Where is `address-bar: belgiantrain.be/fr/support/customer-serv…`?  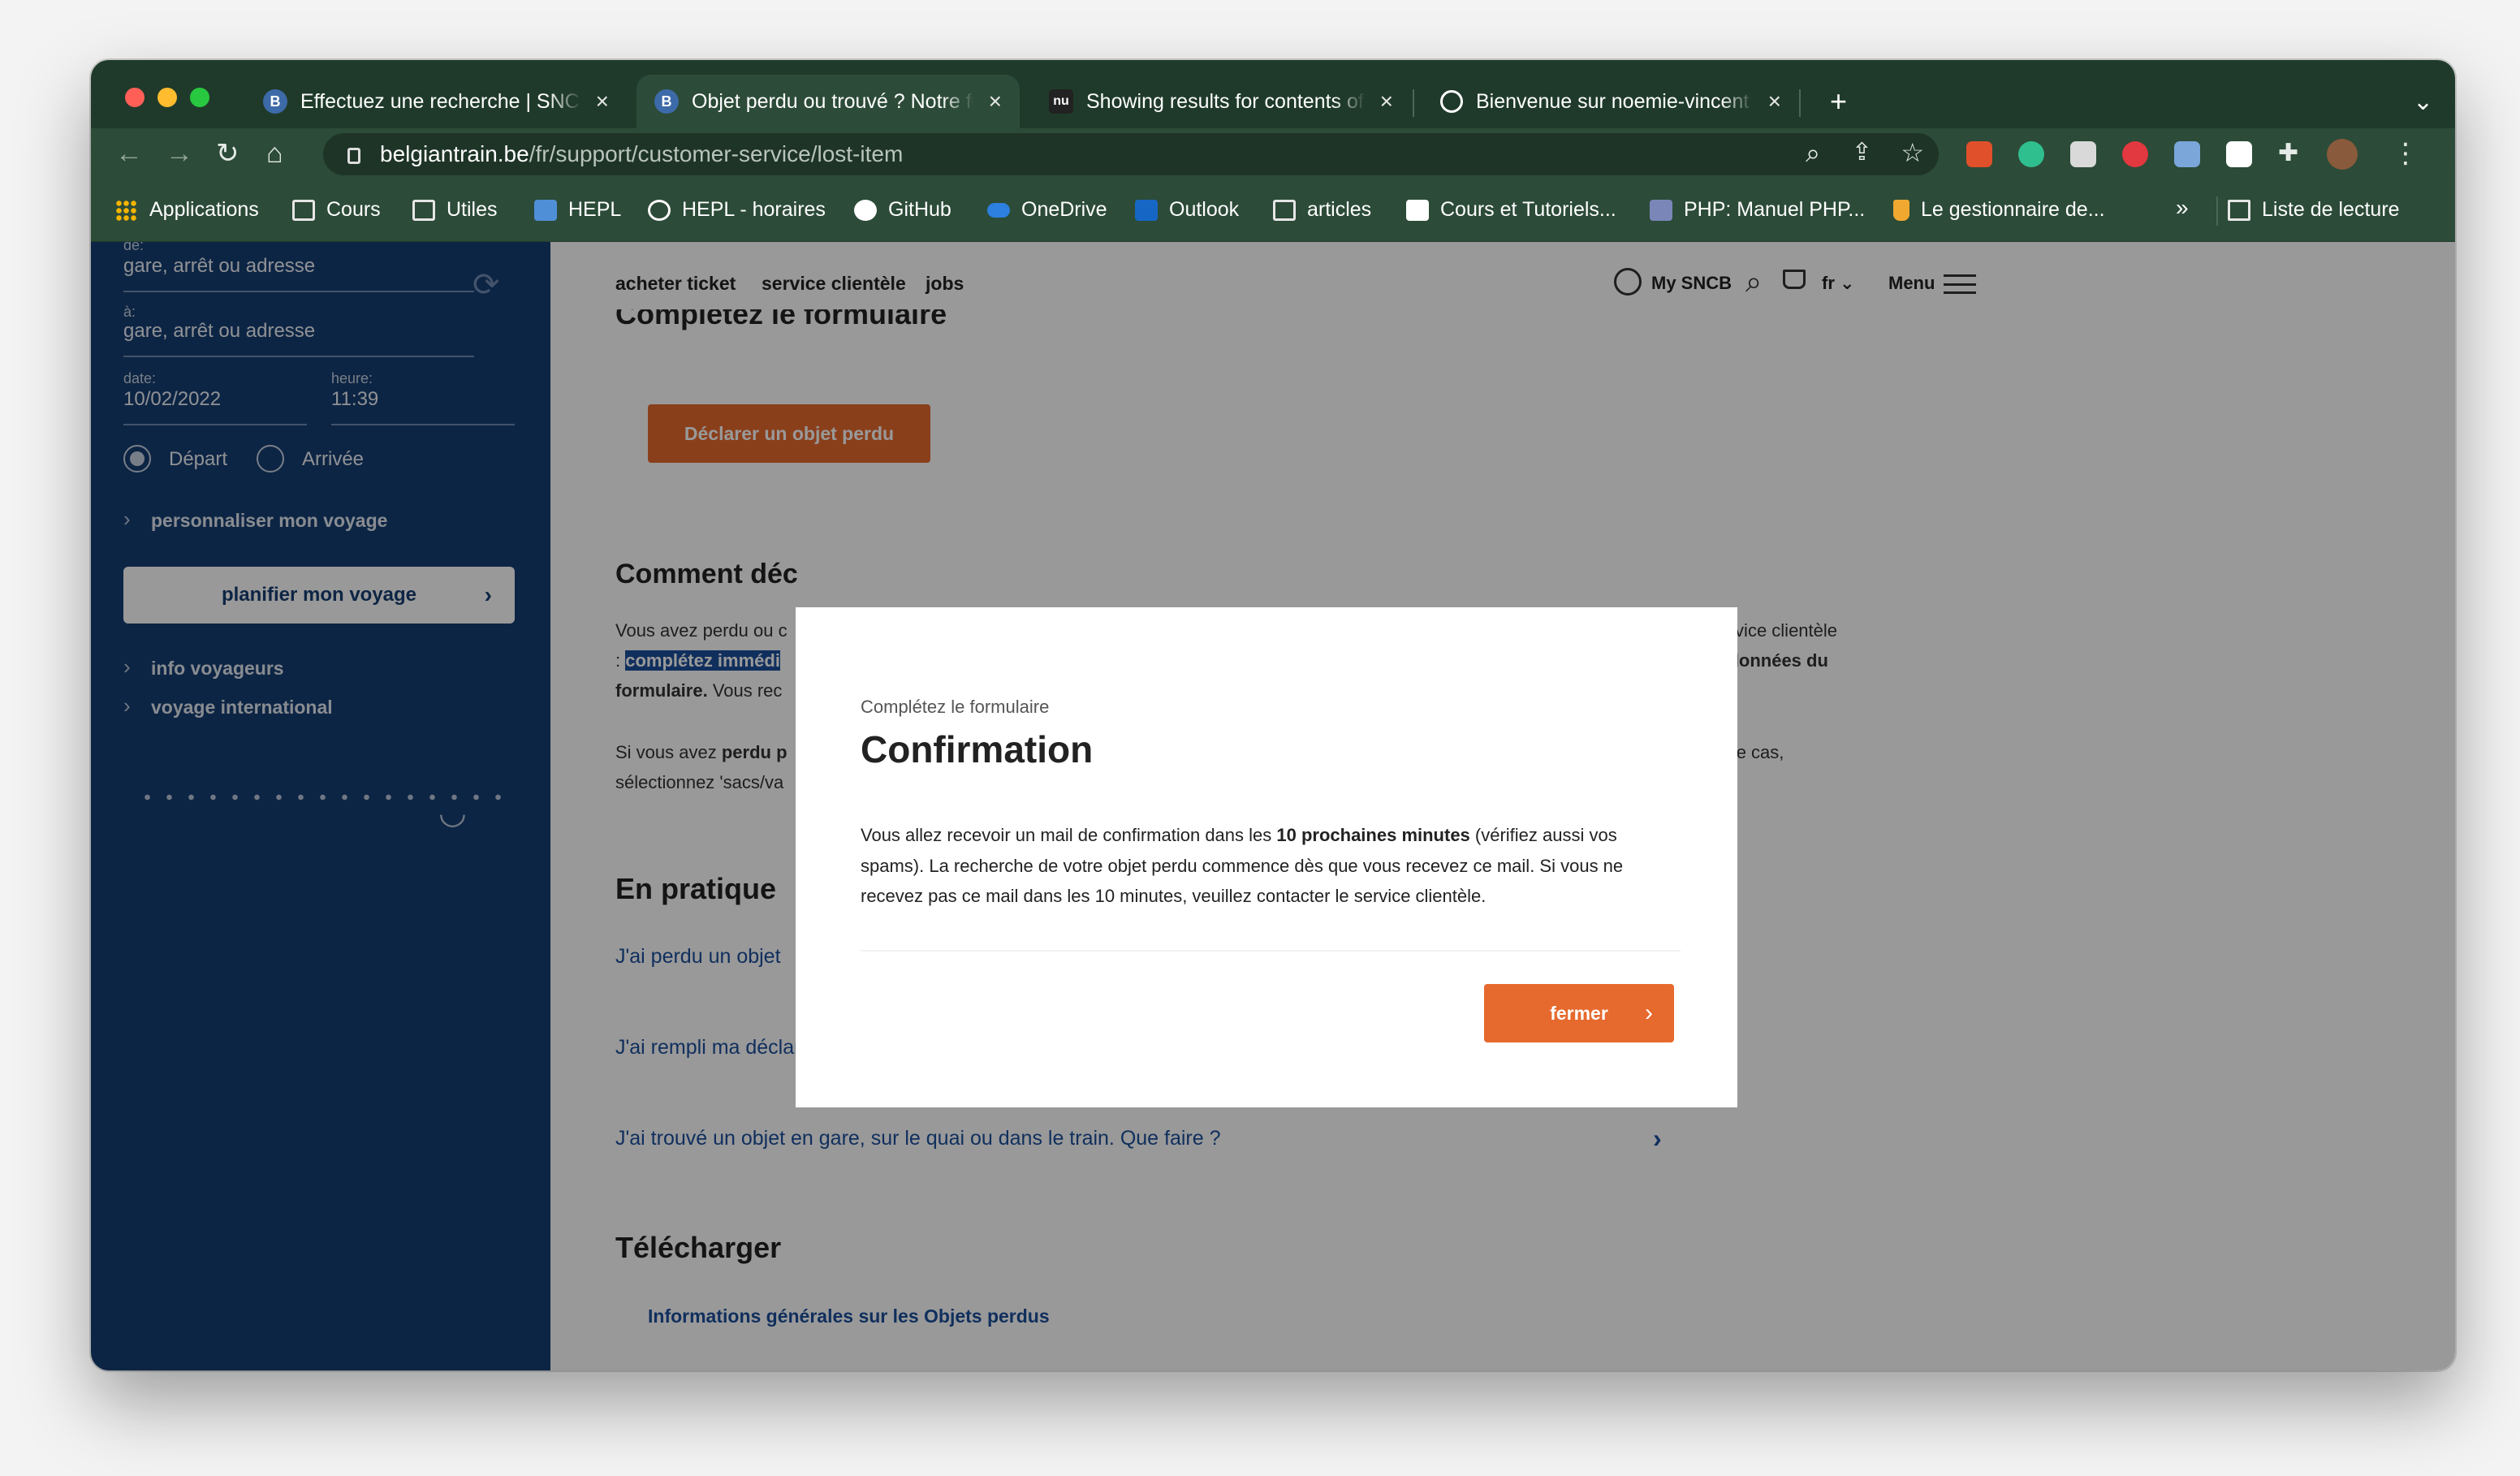
address-bar: belgiantrain.be/fr/support/customer-serv… is located at coordinates (1131, 154).